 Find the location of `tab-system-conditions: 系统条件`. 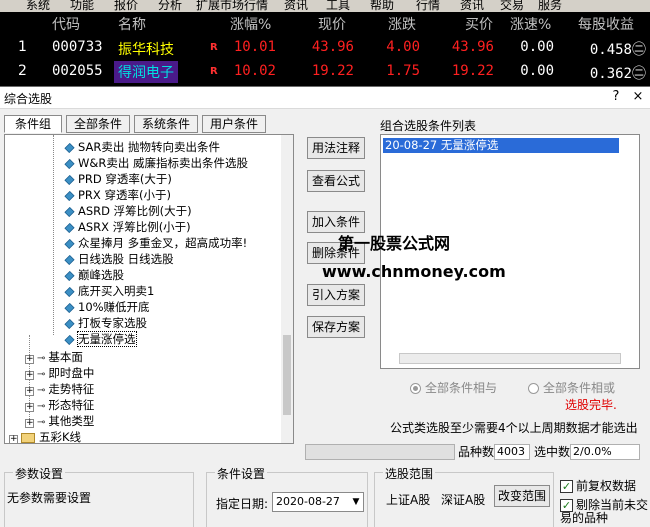

tab-system-conditions: 系统条件 is located at coordinates (166, 124).